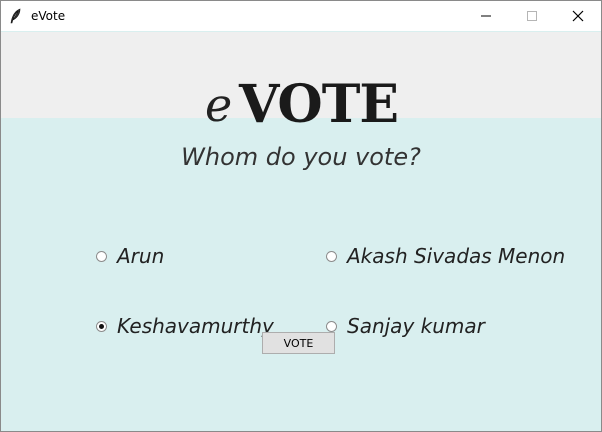 Image resolution: width=602 pixels, height=432 pixels. I want to click on minimize-icon, so click(486, 16).